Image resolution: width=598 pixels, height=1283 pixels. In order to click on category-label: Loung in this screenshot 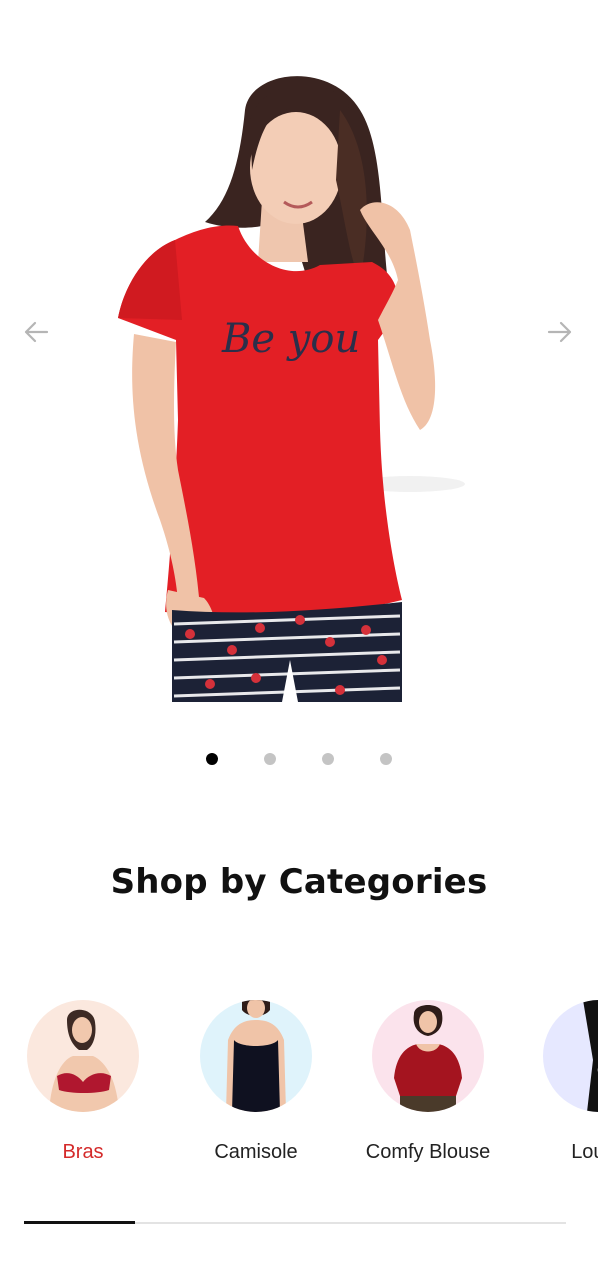, I will do `click(584, 1152)`.